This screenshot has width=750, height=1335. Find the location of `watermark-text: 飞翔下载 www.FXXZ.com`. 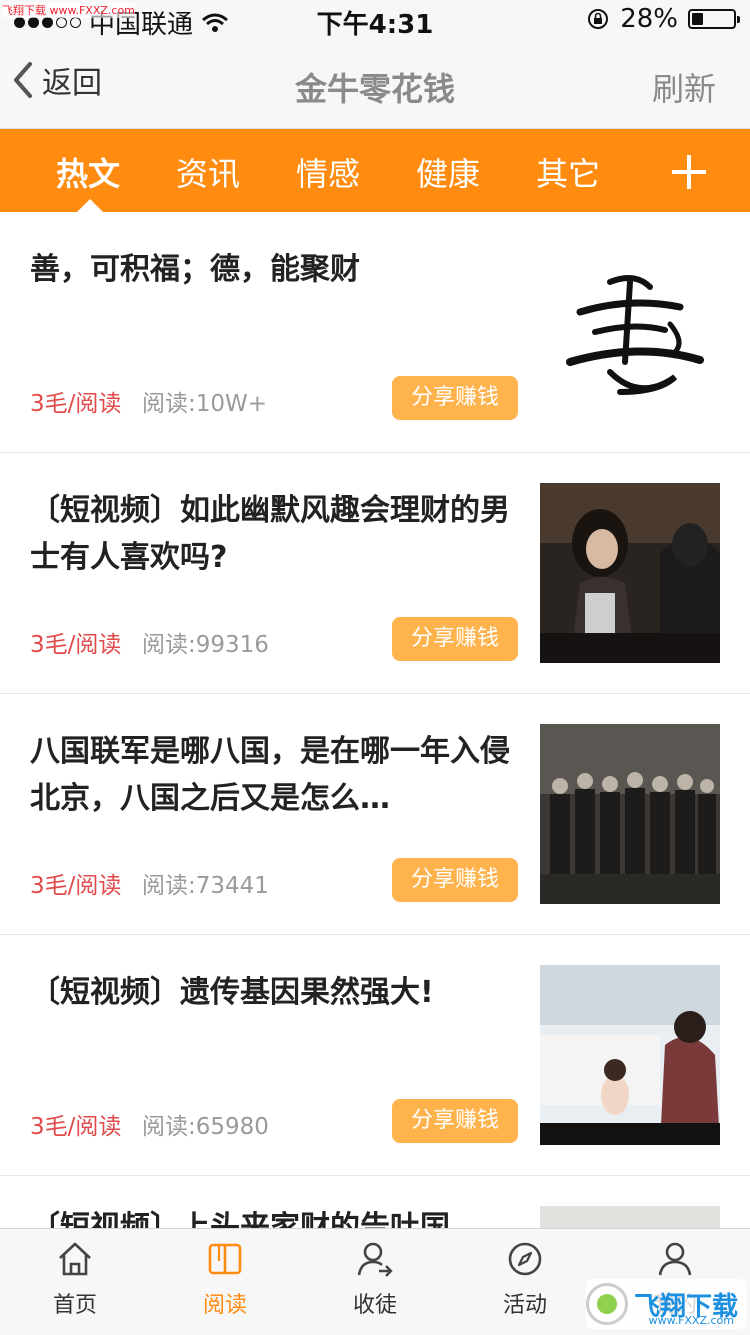

watermark-text: 飞翔下载 www.FXXZ.com is located at coordinates (68, 10).